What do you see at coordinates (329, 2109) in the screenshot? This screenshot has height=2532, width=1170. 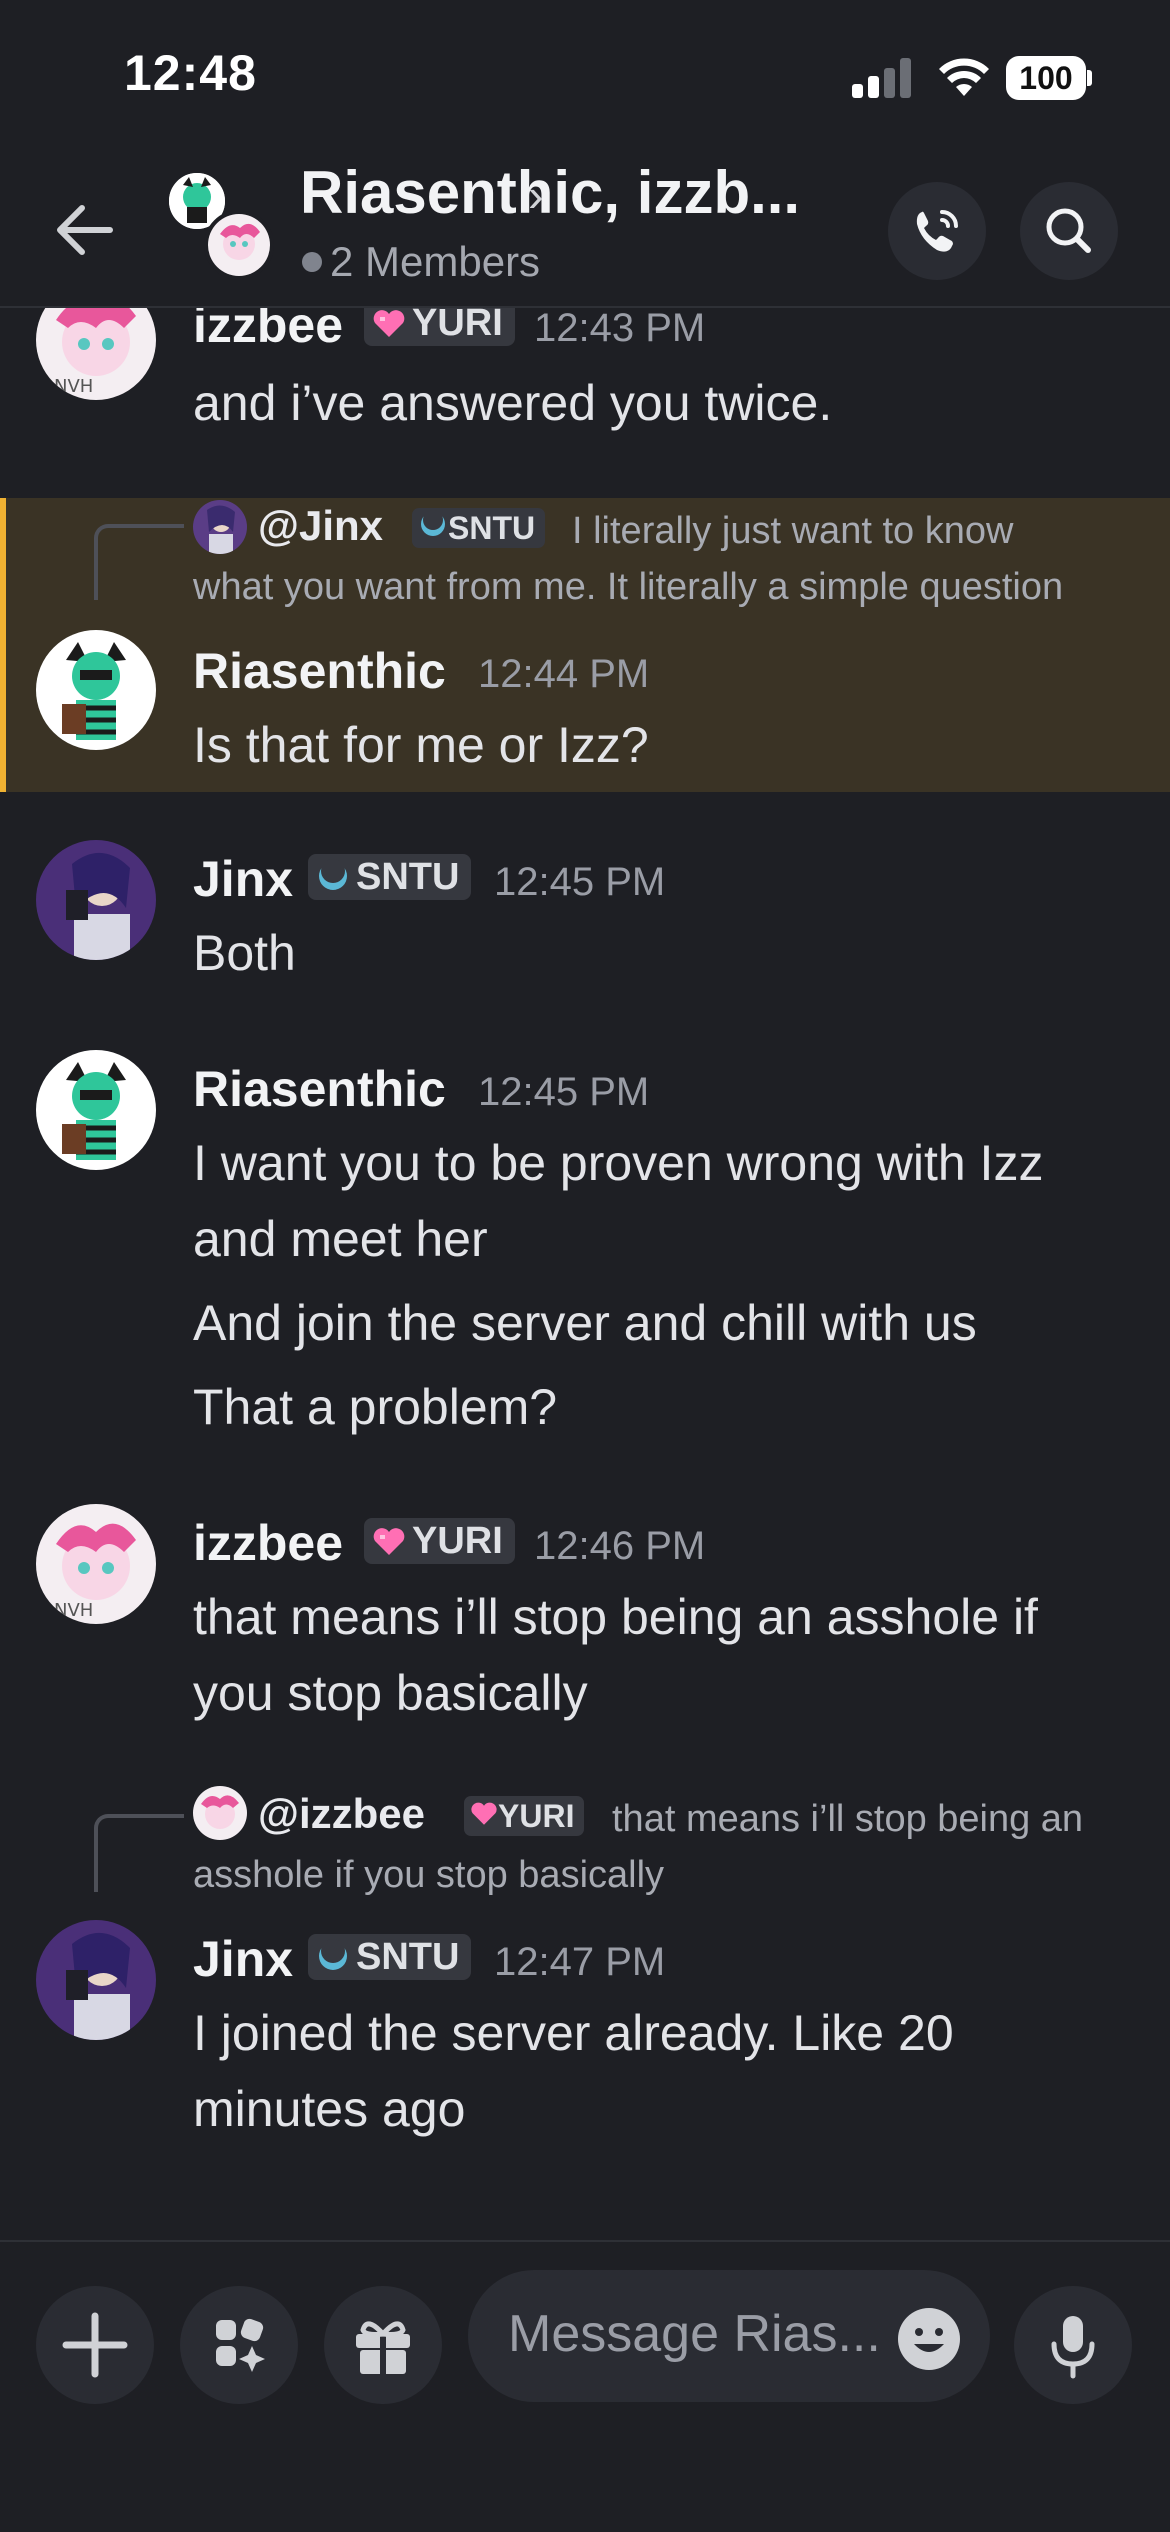 I see `message-text: minutes ago` at bounding box center [329, 2109].